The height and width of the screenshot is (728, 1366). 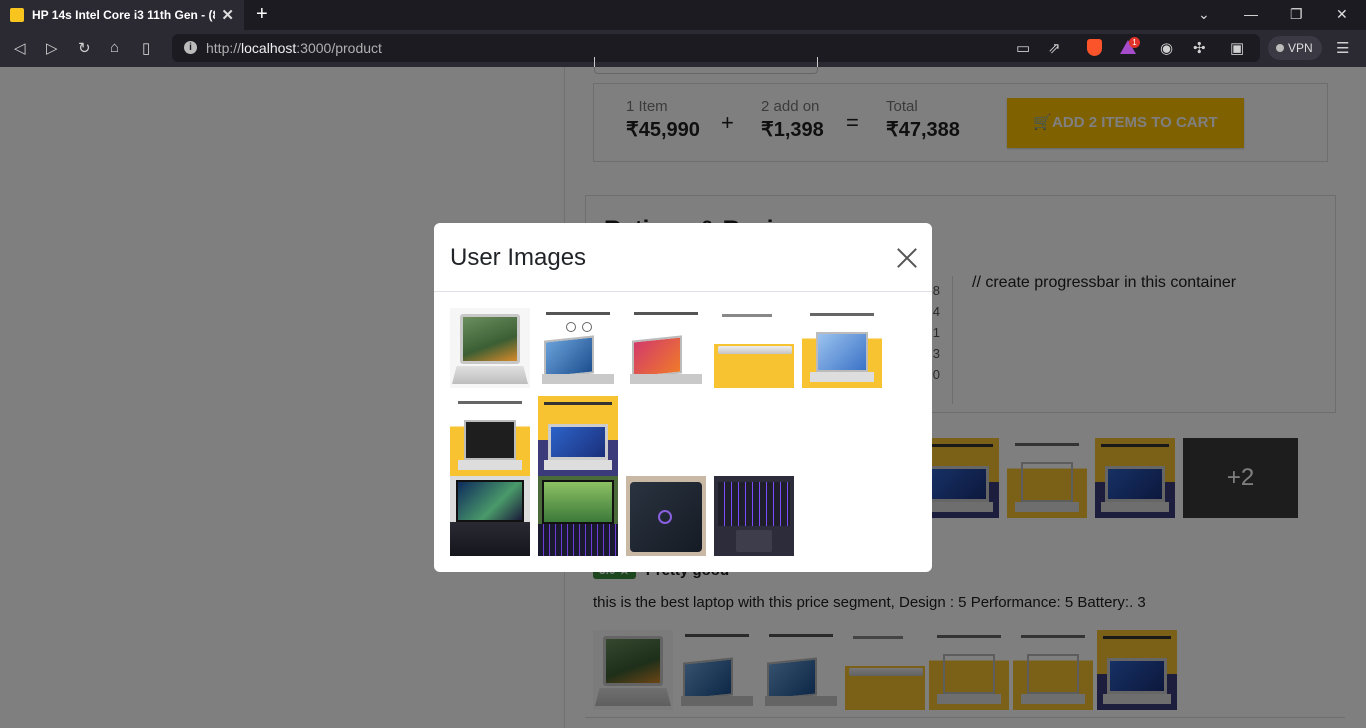 What do you see at coordinates (1296, 14) in the screenshot?
I see `restore-window-icon: ❐` at bounding box center [1296, 14].